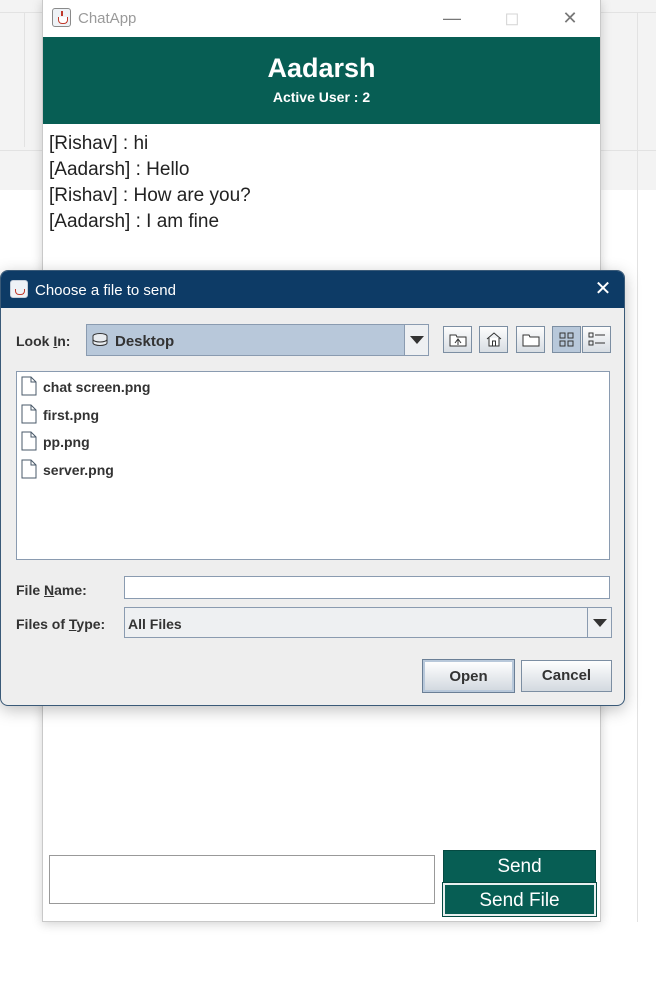 This screenshot has width=656, height=982. What do you see at coordinates (99, 143) in the screenshot?
I see `message: [Rishav] : hi` at bounding box center [99, 143].